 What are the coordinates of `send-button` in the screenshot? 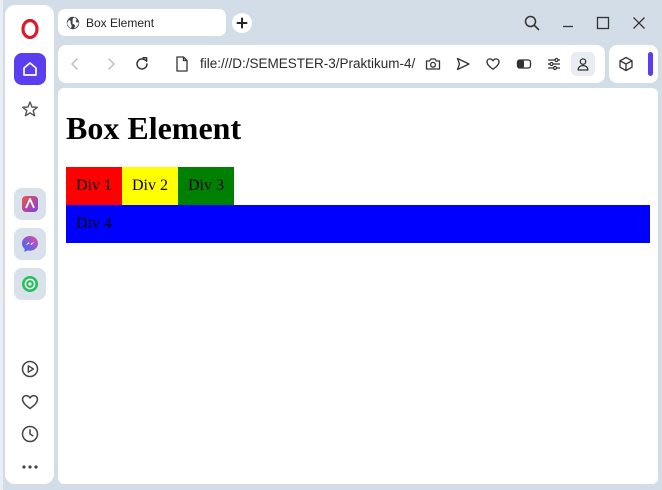 It's located at (463, 64).